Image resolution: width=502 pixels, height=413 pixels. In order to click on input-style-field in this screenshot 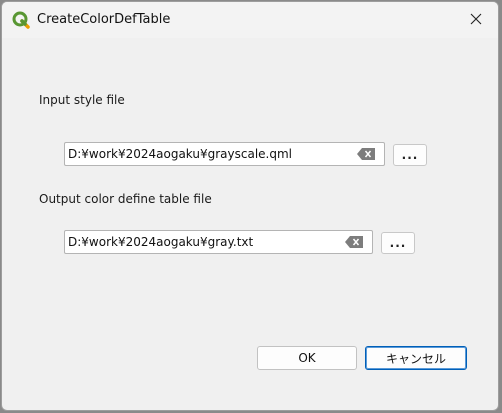, I will do `click(224, 154)`.